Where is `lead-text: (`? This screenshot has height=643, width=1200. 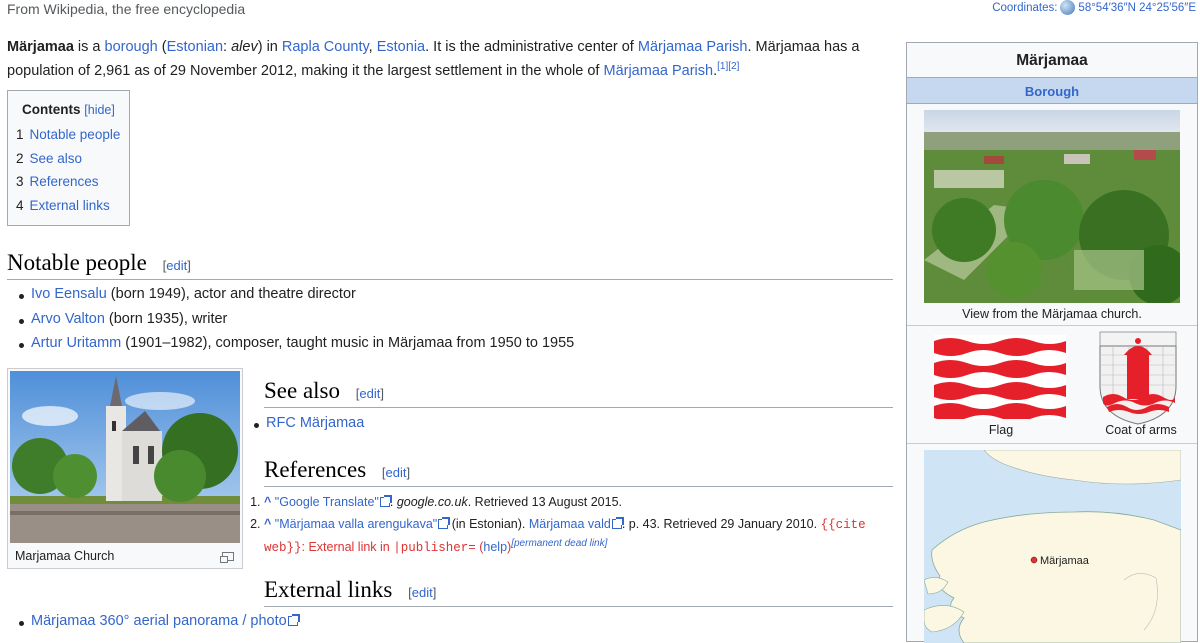 lead-text: ( is located at coordinates (162, 47).